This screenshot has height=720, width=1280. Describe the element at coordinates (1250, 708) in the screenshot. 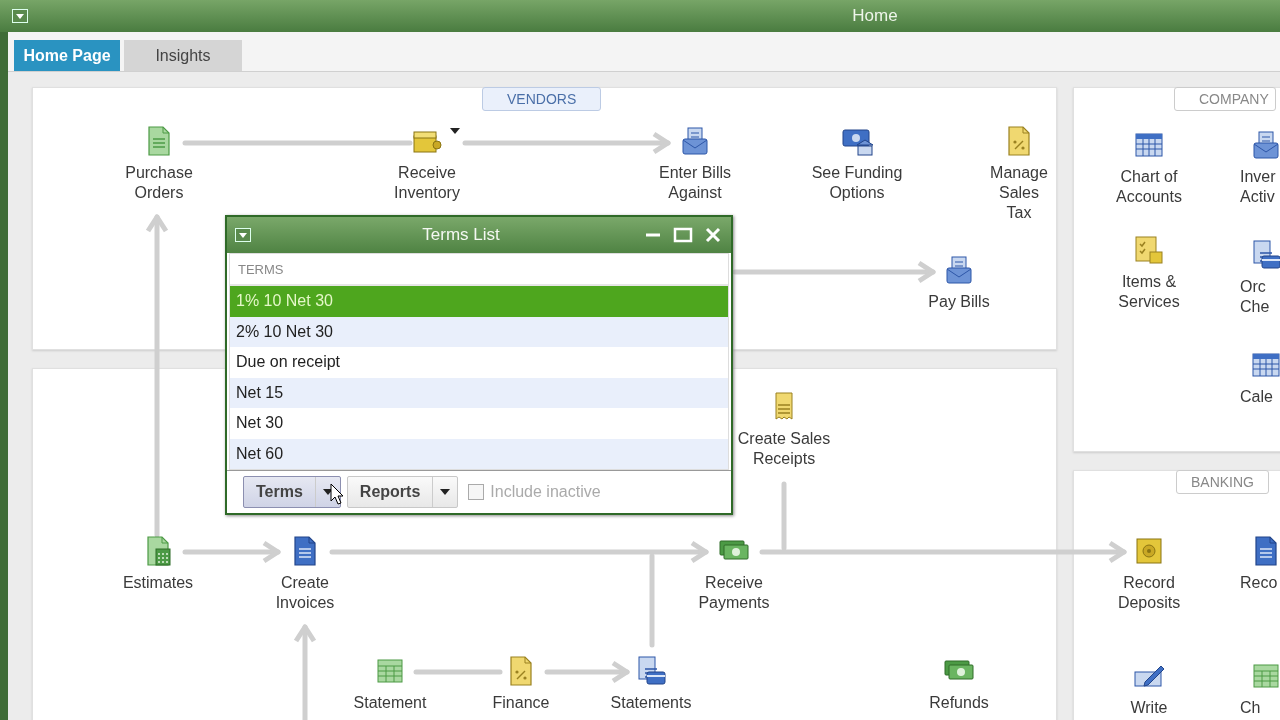

I see `node-label: Ch` at that location.